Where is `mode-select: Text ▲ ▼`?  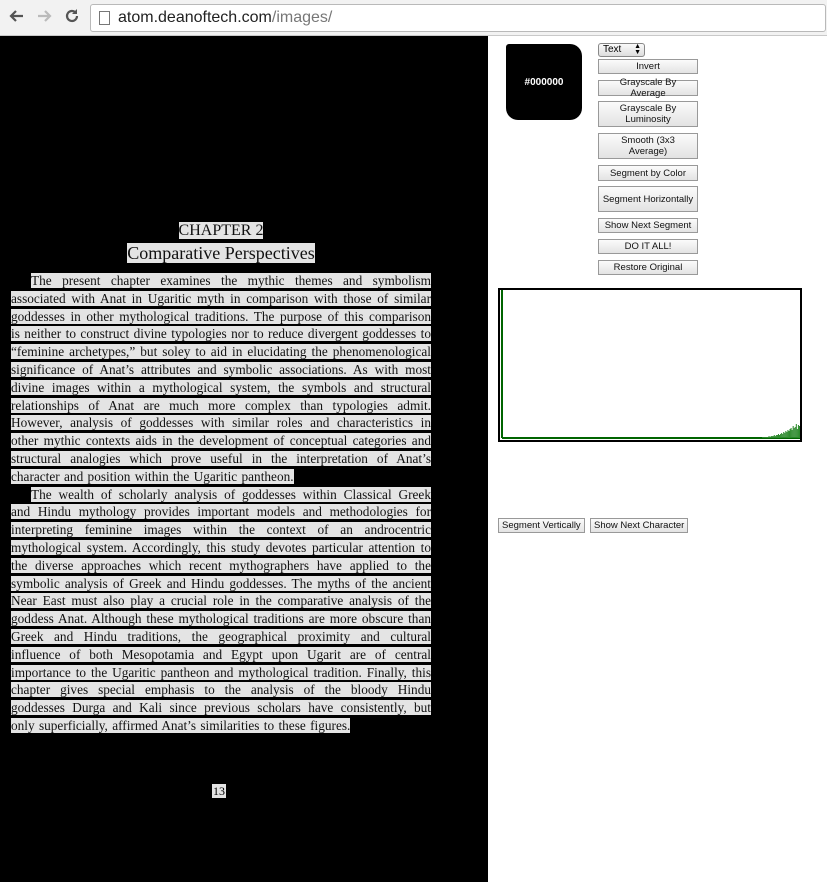
mode-select: Text ▲ ▼ is located at coordinates (621, 50).